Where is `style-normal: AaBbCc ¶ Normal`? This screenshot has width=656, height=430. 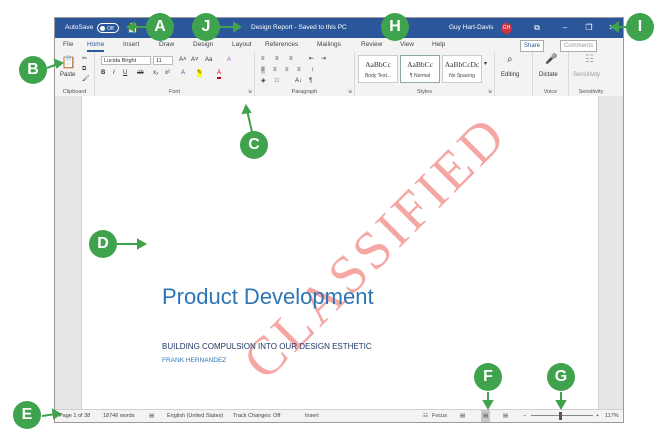 style-normal: AaBbCc ¶ Normal is located at coordinates (420, 69).